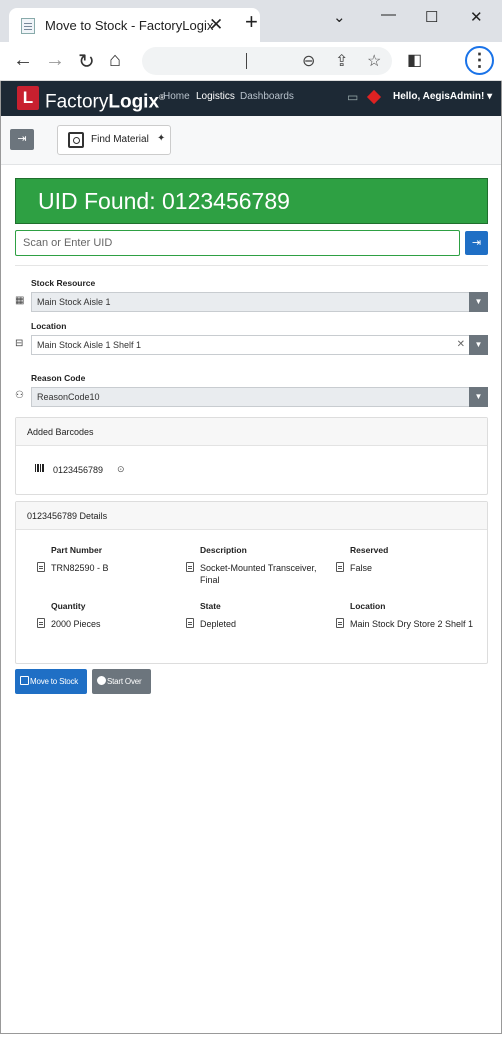  I want to click on minimize-icon: —, so click(388, 14).